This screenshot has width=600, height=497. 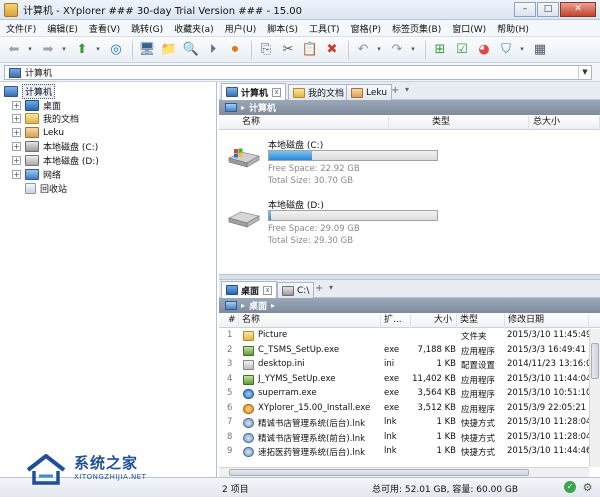 I want to click on grid-view-icon: ▦, so click(x=540, y=50).